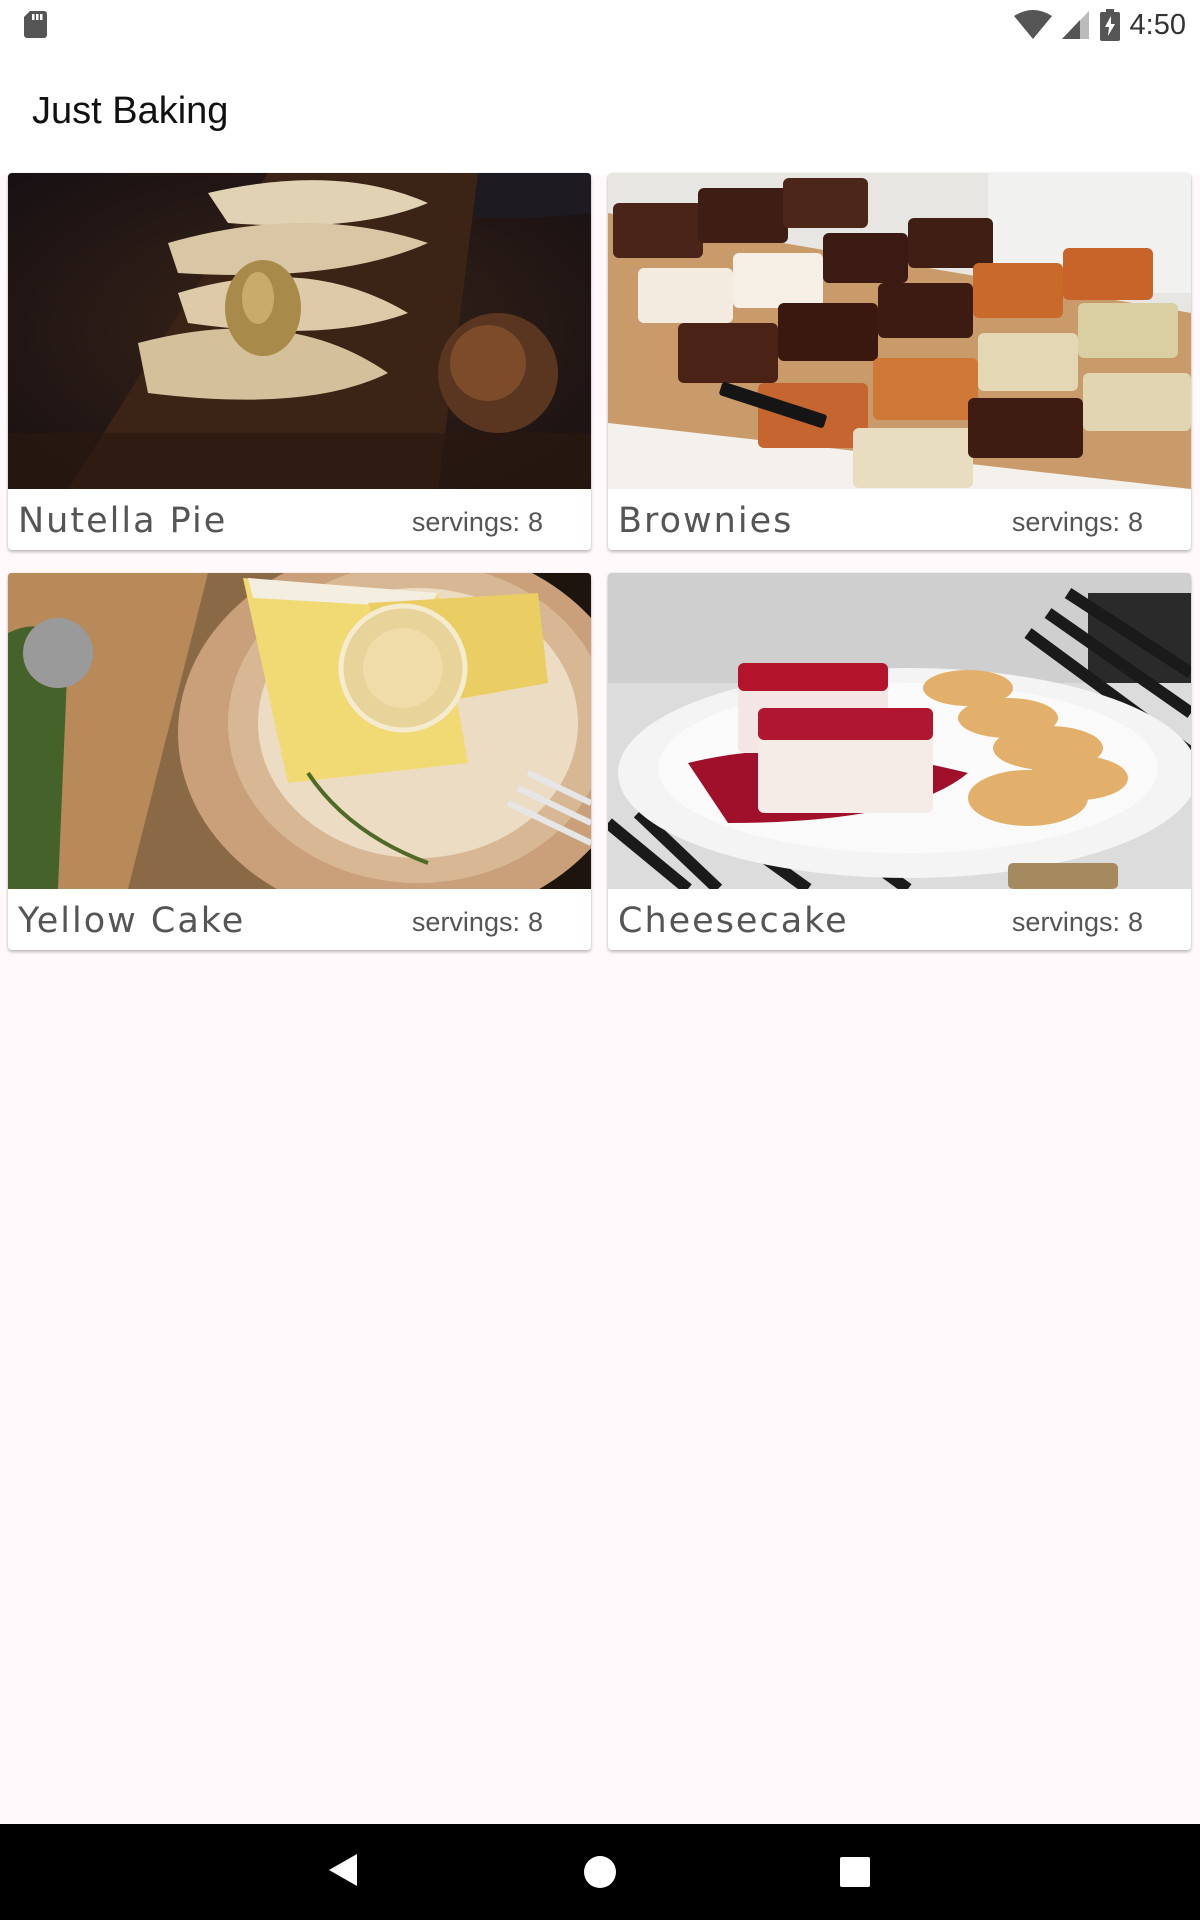 The width and height of the screenshot is (1200, 1920). I want to click on recipe-card-nutella-pie: Nutella Pie servings: 8, so click(299, 361).